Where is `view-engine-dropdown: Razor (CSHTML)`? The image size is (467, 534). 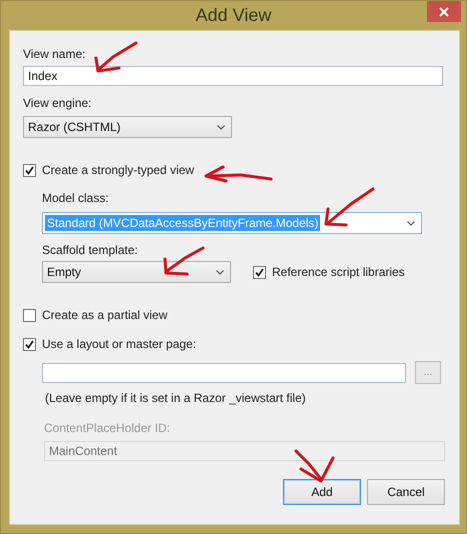 view-engine-dropdown: Razor (CSHTML) is located at coordinates (127, 127).